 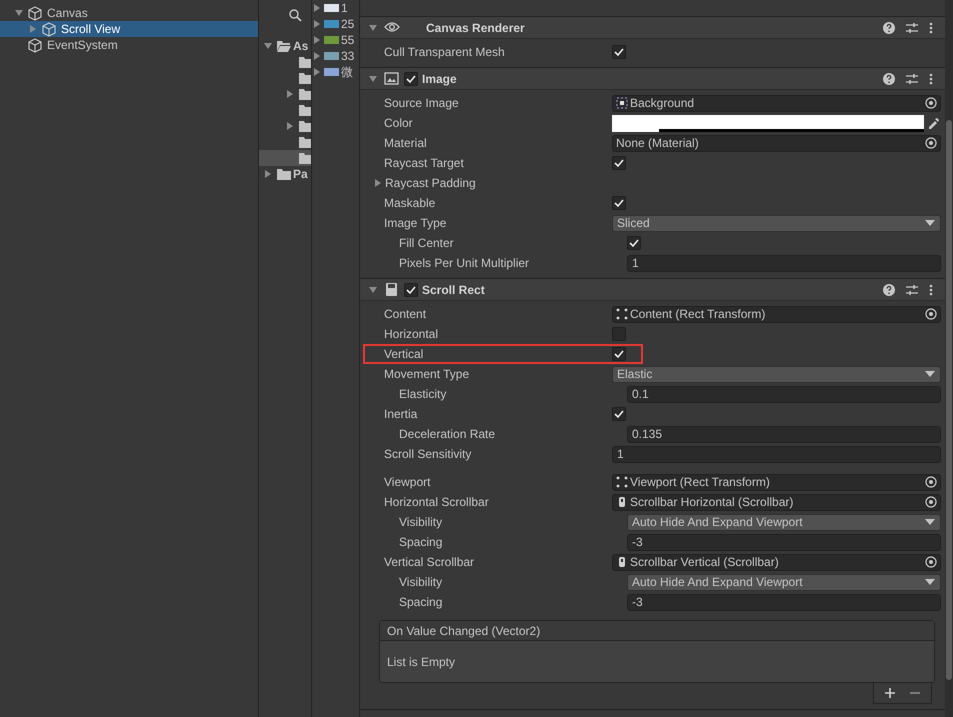 What do you see at coordinates (426, 243) in the screenshot?
I see `property-label: Fill Center` at bounding box center [426, 243].